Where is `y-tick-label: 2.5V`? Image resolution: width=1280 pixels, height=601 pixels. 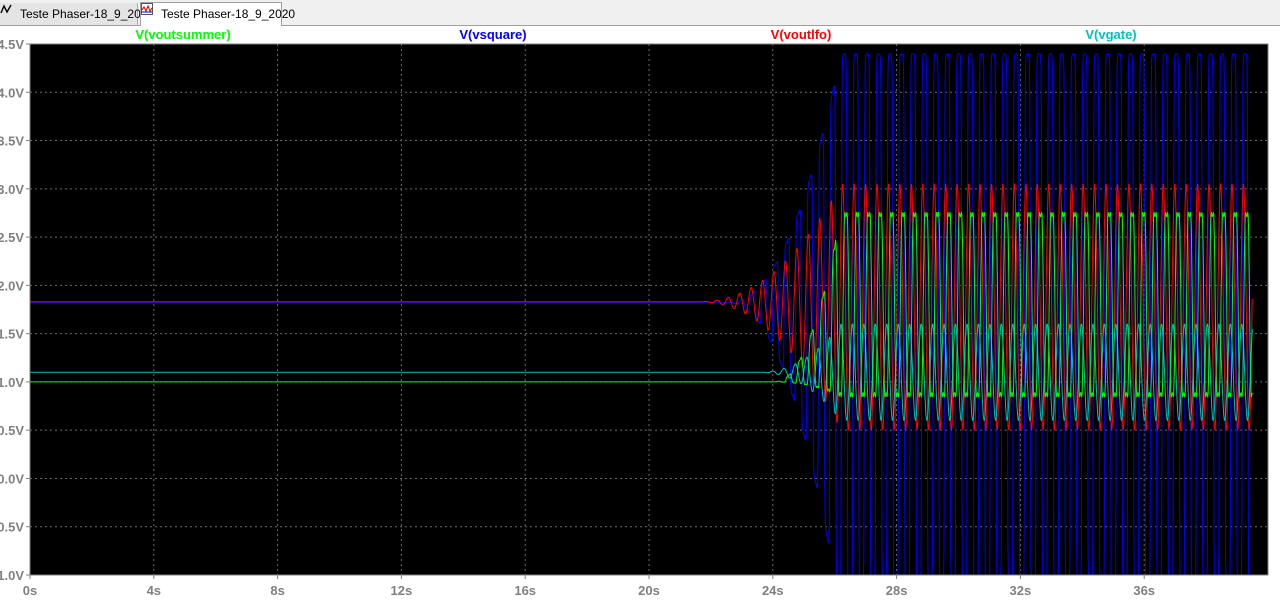
y-tick-label: 2.5V is located at coordinates (12, 237).